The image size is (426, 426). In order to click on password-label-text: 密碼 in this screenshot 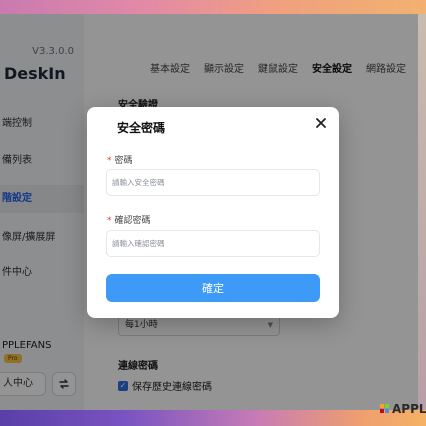, I will do `click(123, 161)`.